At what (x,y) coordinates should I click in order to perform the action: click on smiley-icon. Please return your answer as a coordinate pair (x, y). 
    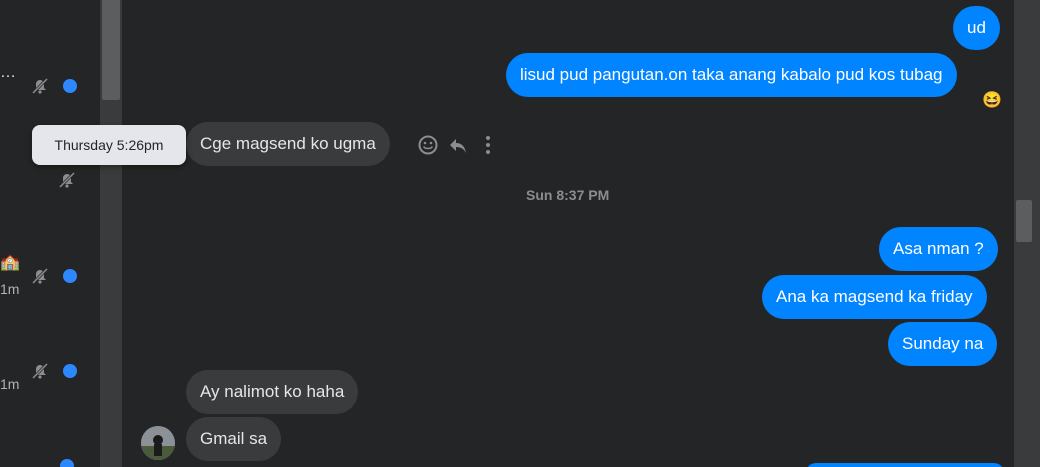
    Looking at the image, I should click on (428, 145).